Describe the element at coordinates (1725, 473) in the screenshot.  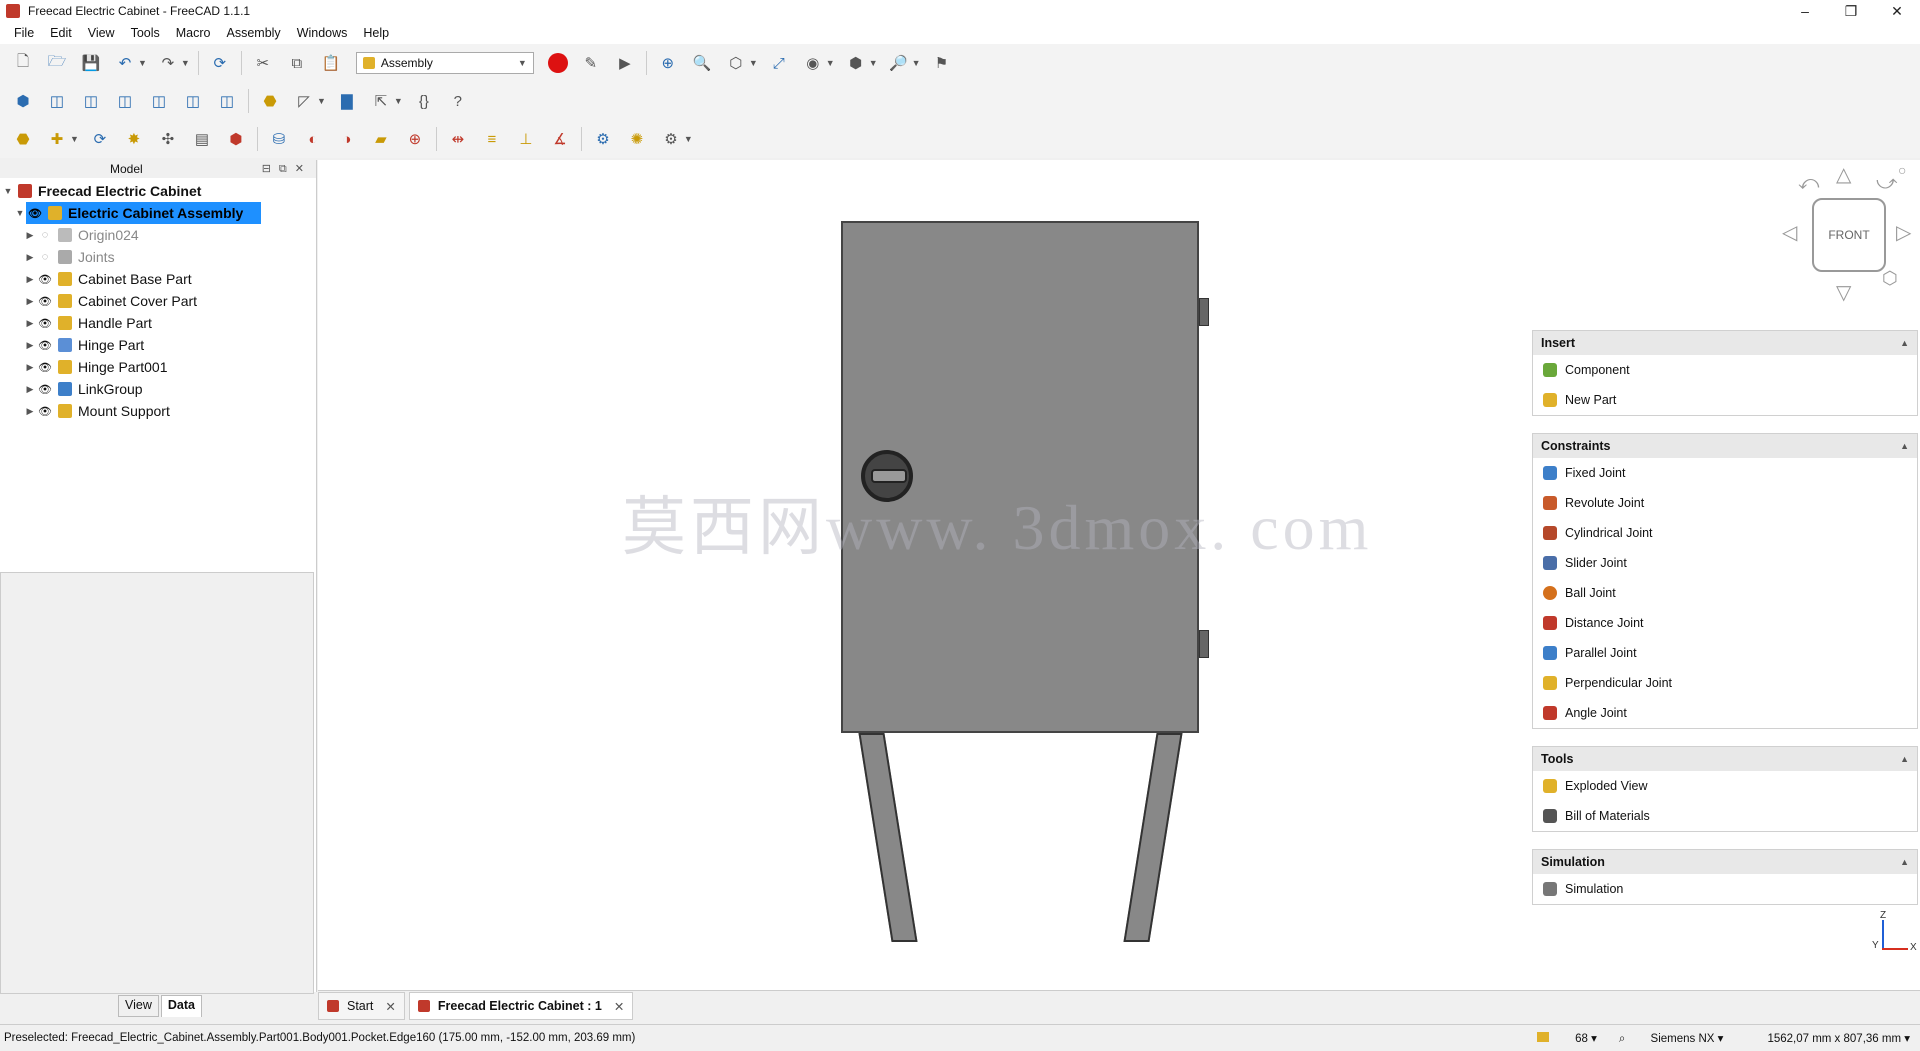
I see `task-fixed-joint: Fixed Joint` at that location.